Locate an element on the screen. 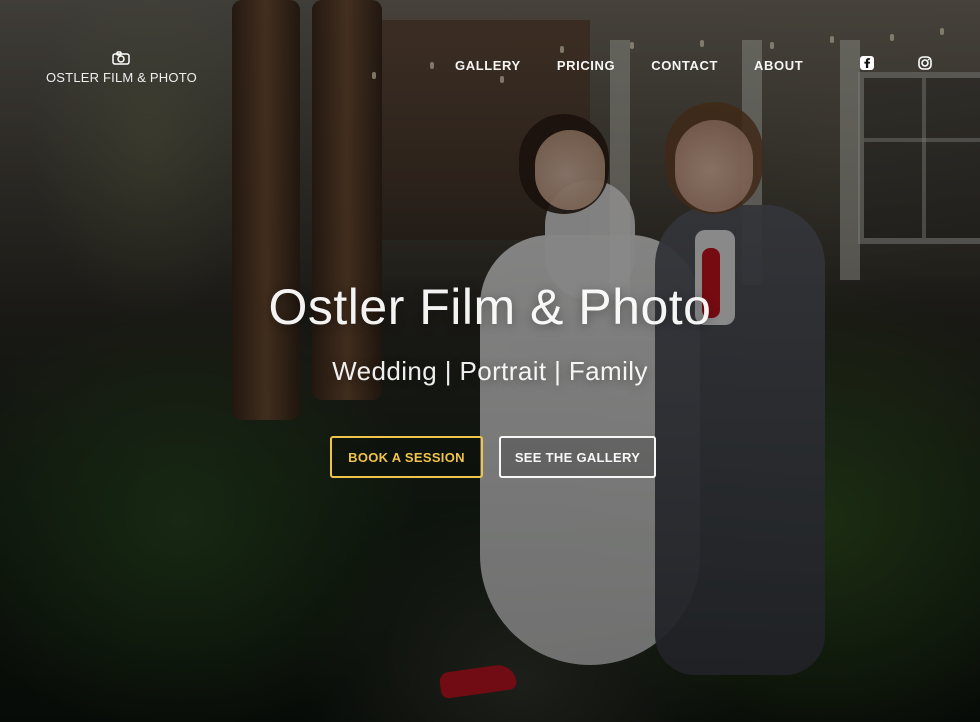  top-nav: GALLERY PRICING CONTACT ABOUT is located at coordinates (629, 65).